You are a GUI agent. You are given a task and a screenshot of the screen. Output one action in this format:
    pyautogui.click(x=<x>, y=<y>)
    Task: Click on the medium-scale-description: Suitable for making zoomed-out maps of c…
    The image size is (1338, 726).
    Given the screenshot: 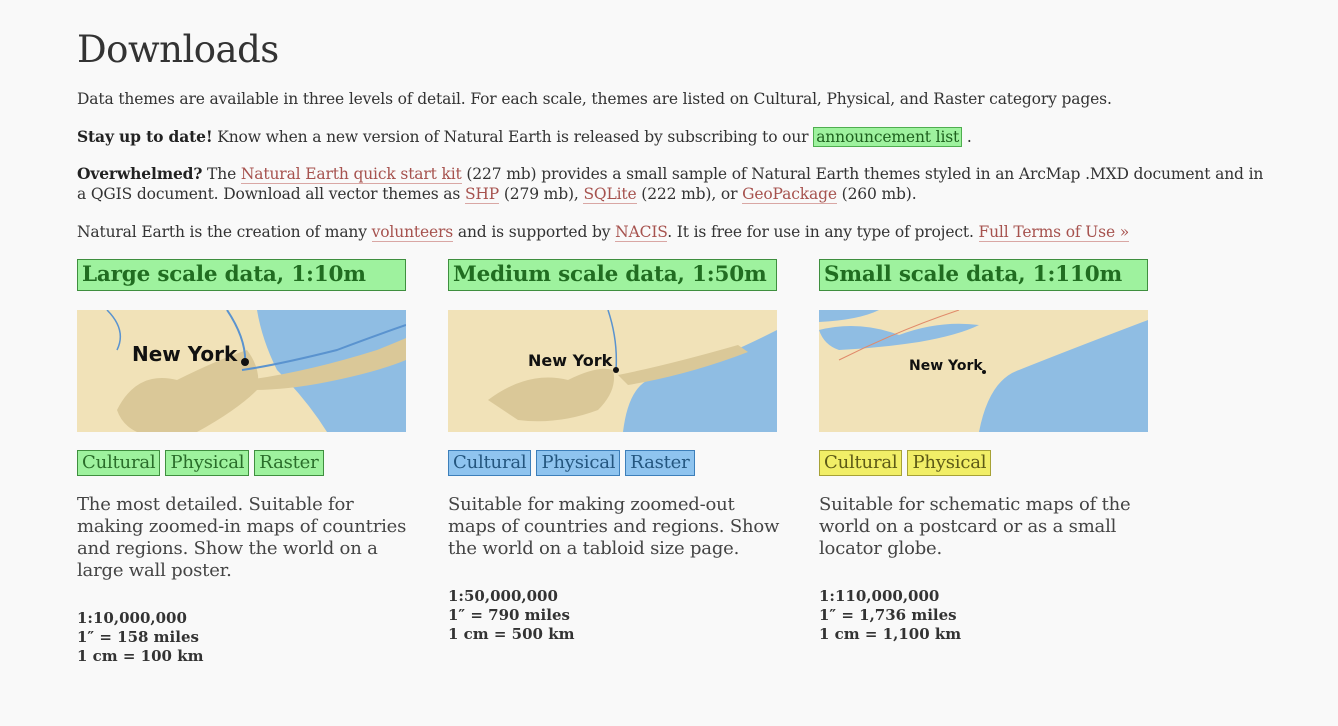 What is the action you would take?
    pyautogui.click(x=614, y=526)
    